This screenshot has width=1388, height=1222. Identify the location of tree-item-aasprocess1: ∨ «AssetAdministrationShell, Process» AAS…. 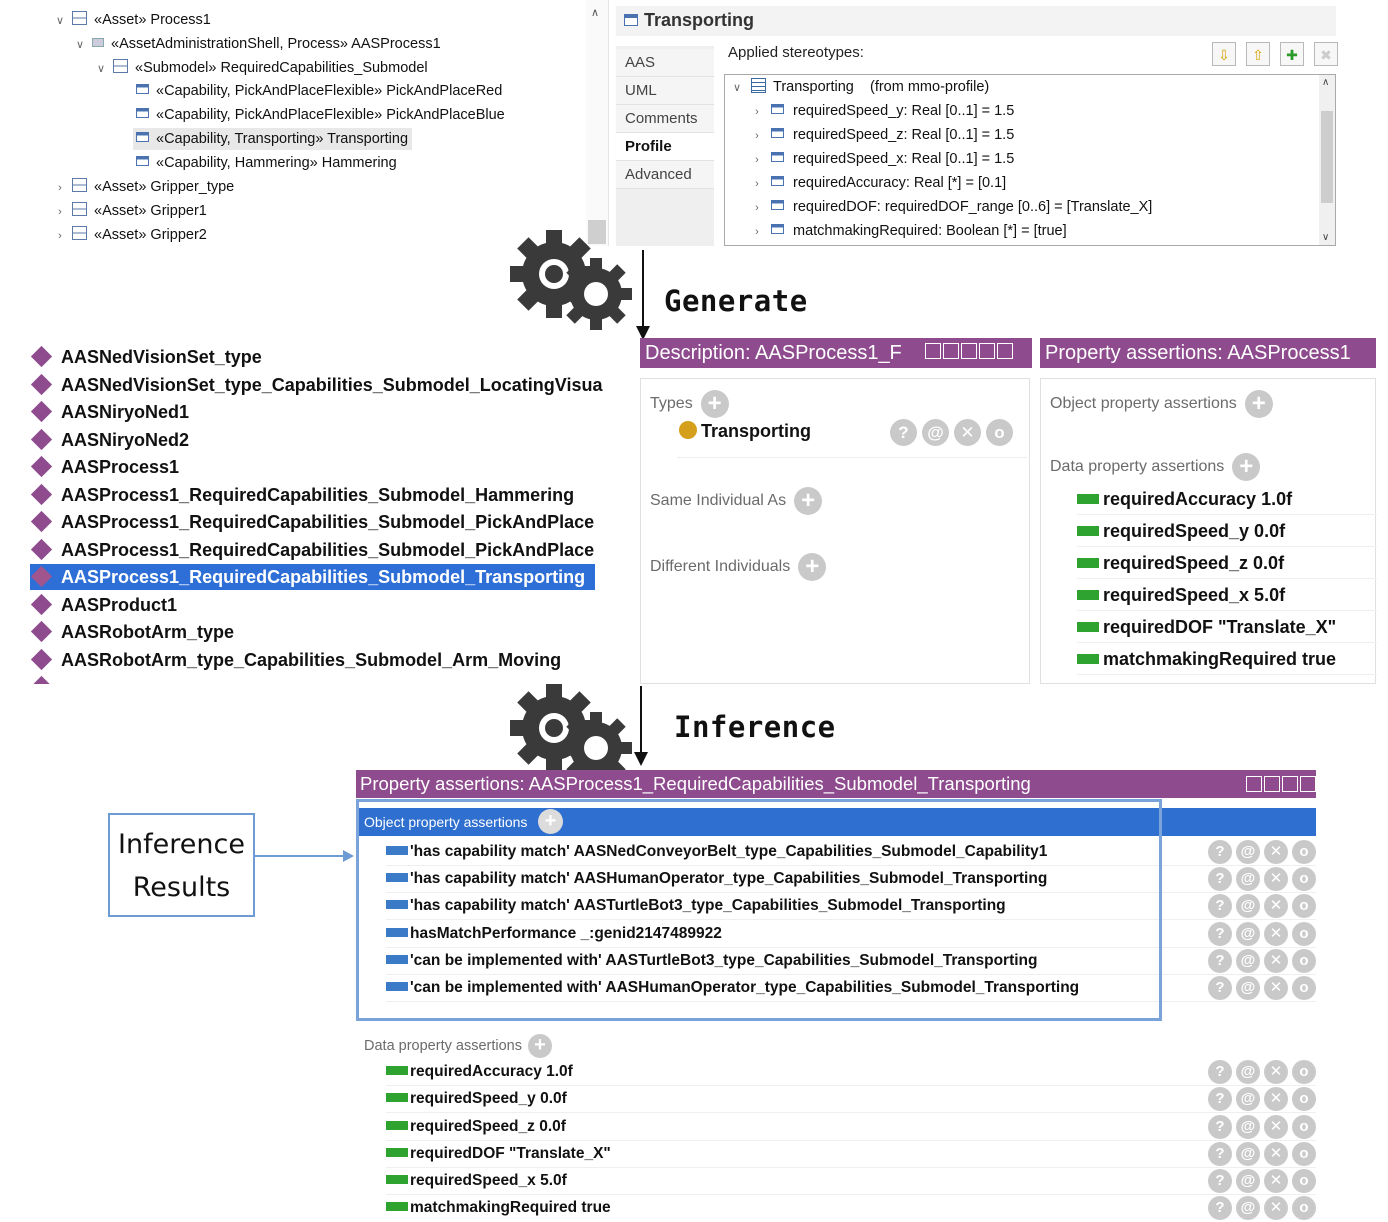
(257, 44).